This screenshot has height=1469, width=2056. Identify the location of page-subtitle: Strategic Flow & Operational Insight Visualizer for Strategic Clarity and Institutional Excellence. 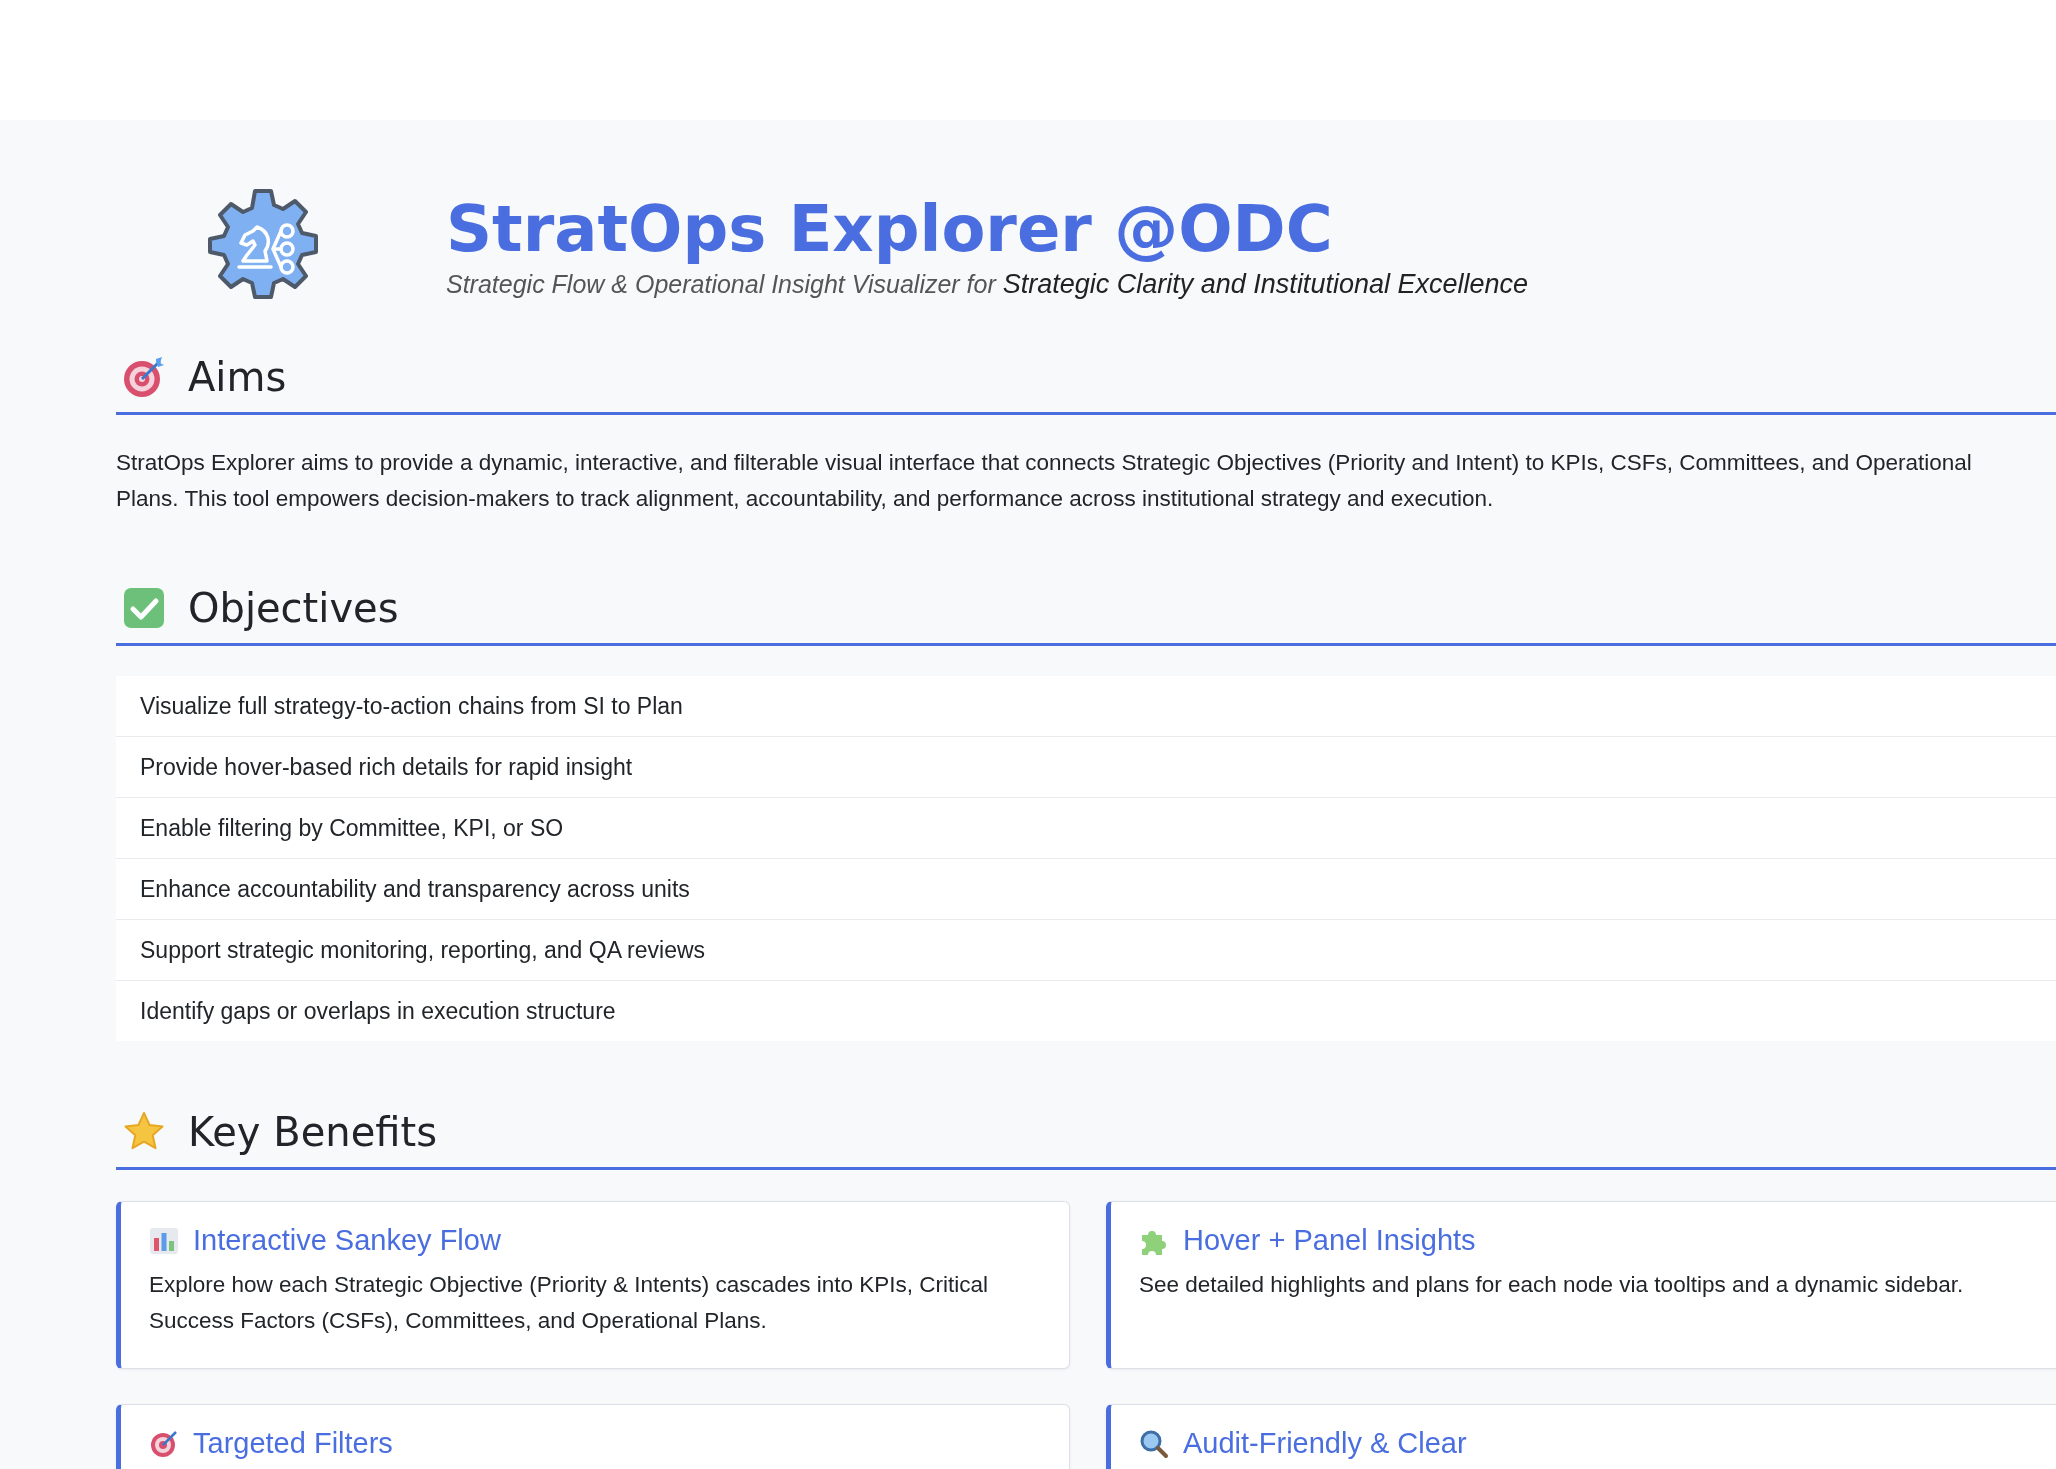
(987, 284).